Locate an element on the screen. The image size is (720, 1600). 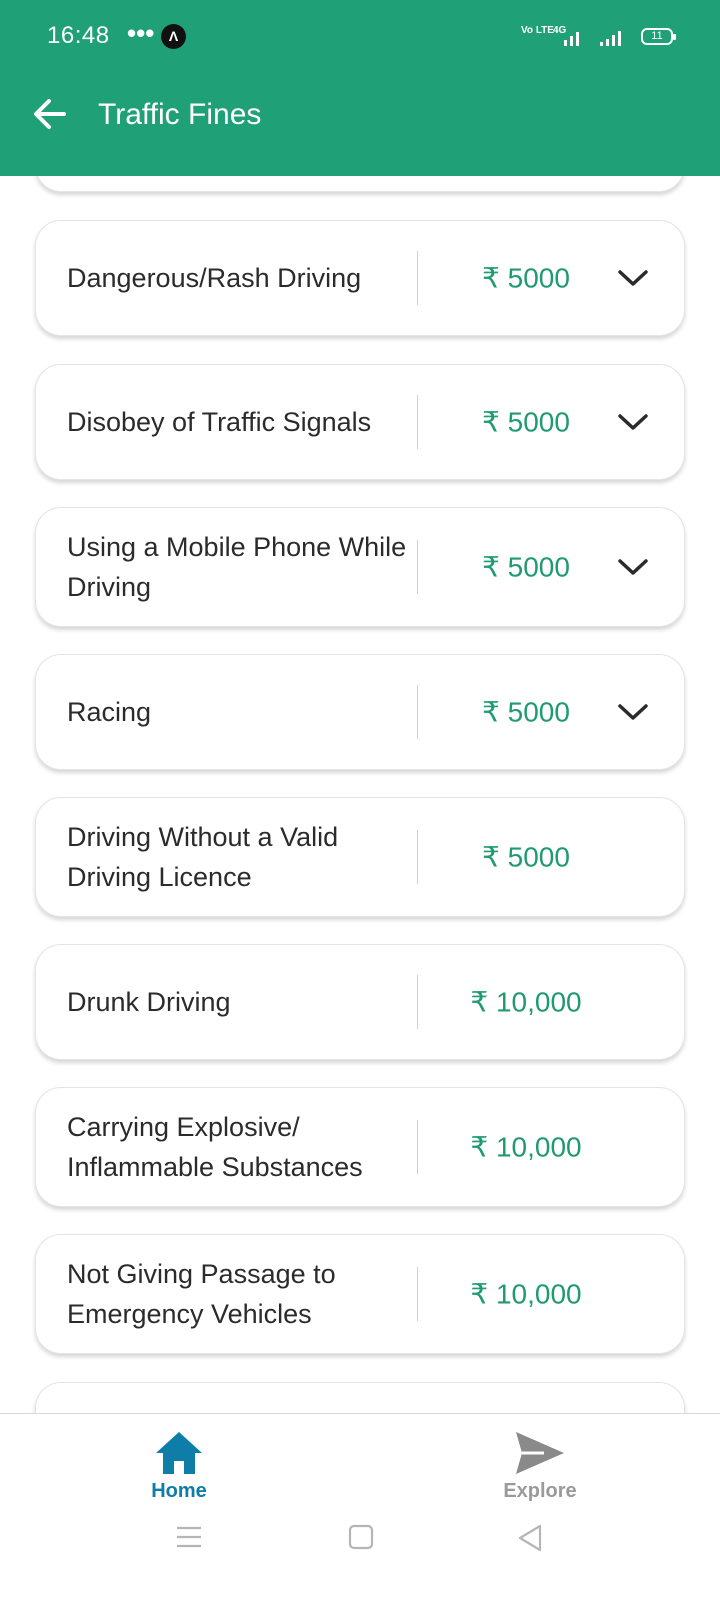
fine-name: Not Giving Passage to Emergency Vehicles is located at coordinates (201, 1294).